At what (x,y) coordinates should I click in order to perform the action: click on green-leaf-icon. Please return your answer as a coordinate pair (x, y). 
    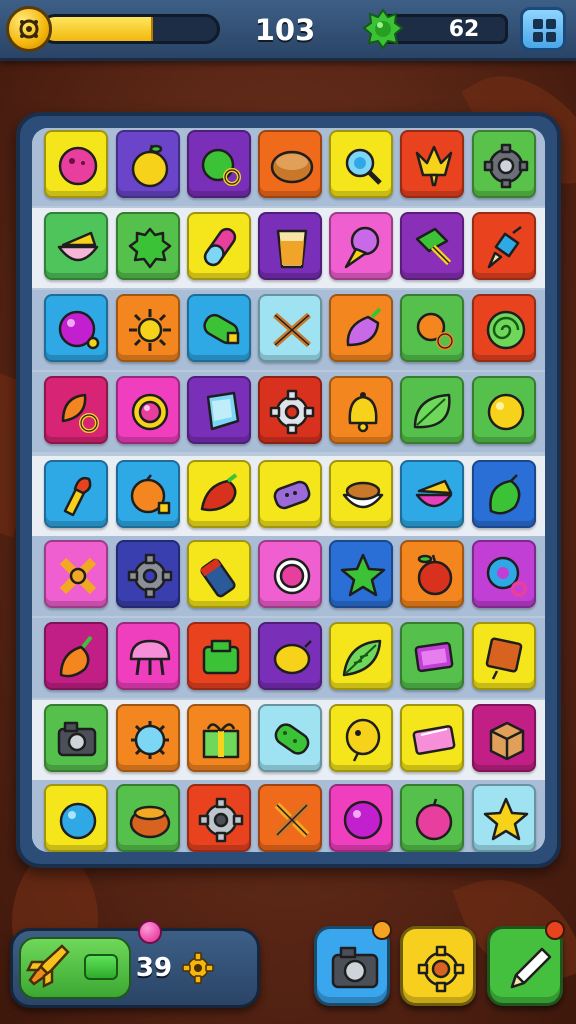
    Looking at the image, I should click on (432, 411).